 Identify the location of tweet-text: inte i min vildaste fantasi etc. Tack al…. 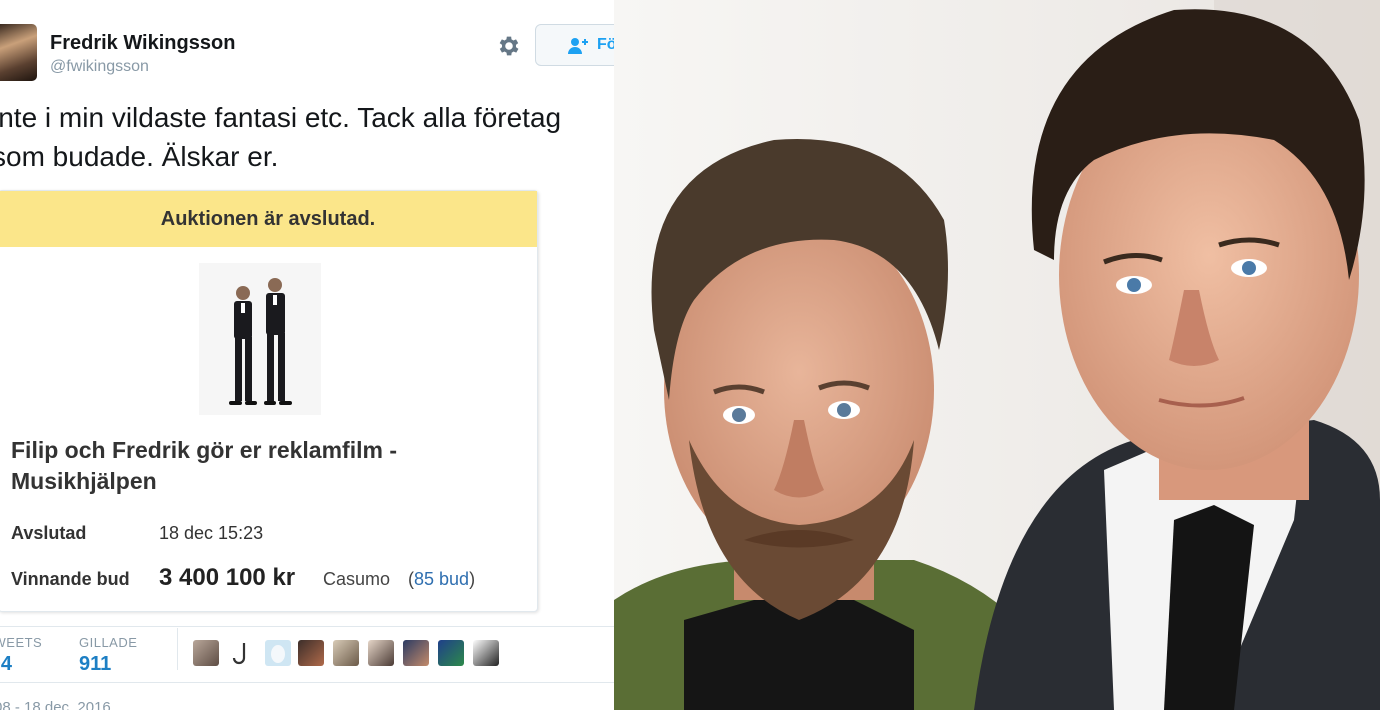
(307, 137).